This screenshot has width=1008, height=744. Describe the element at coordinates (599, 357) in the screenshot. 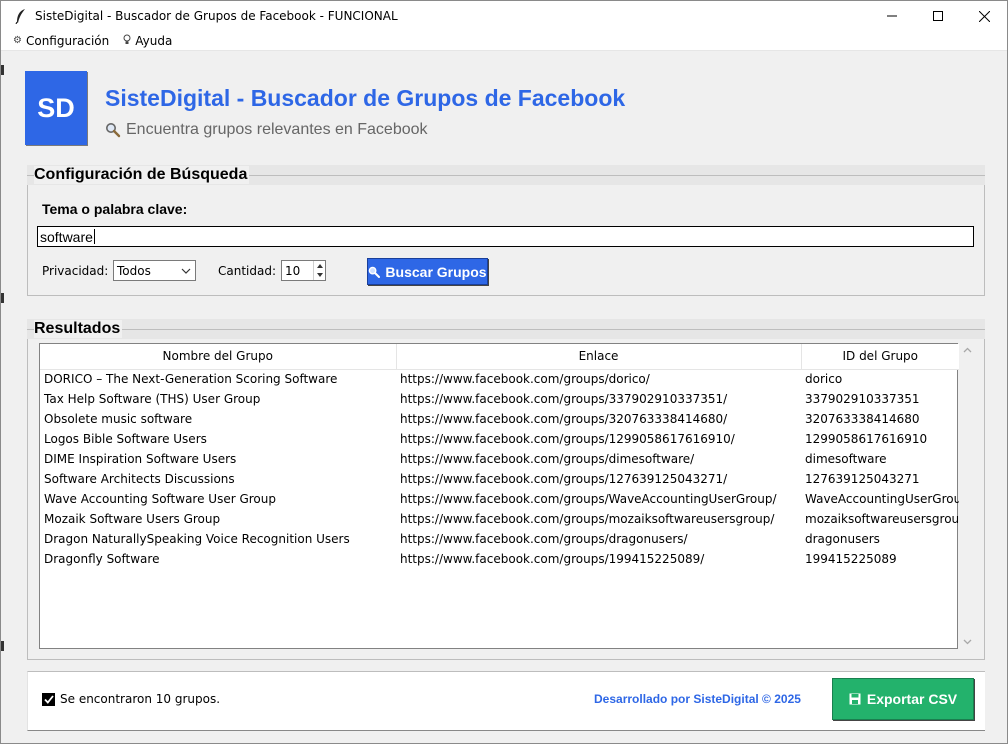

I see `column-header-link: Enlace` at that location.